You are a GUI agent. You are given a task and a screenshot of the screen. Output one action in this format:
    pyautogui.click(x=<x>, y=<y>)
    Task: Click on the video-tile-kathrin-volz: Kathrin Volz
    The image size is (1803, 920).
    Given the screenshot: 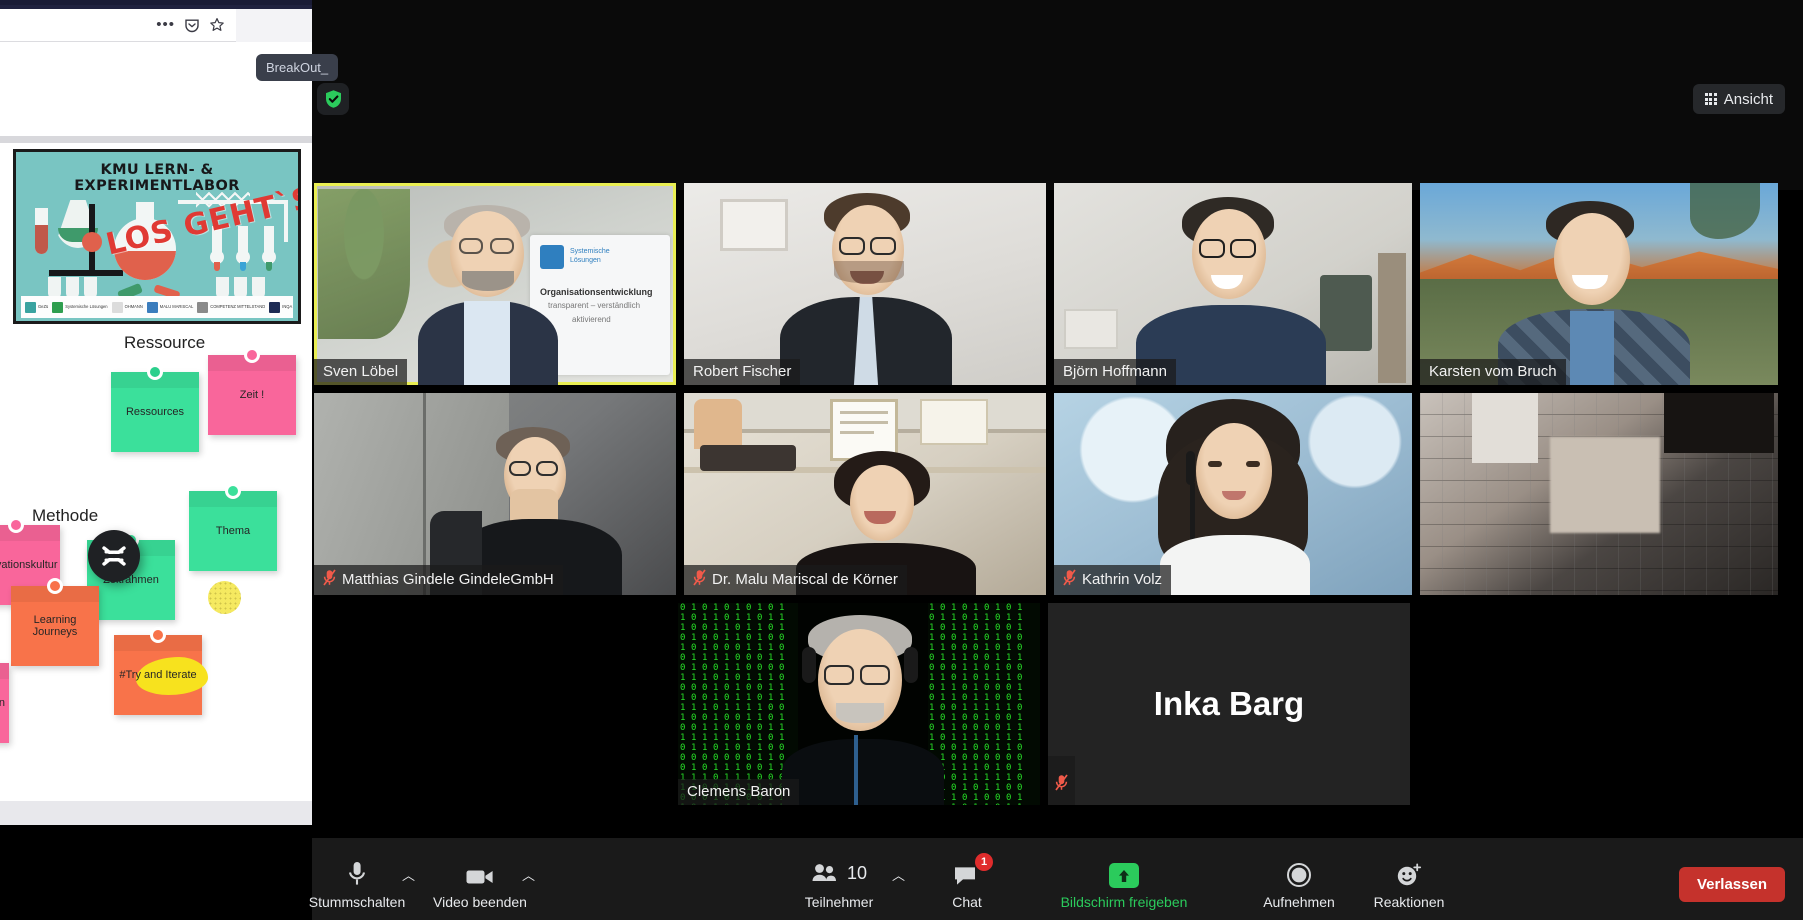 What is the action you would take?
    pyautogui.click(x=1233, y=494)
    